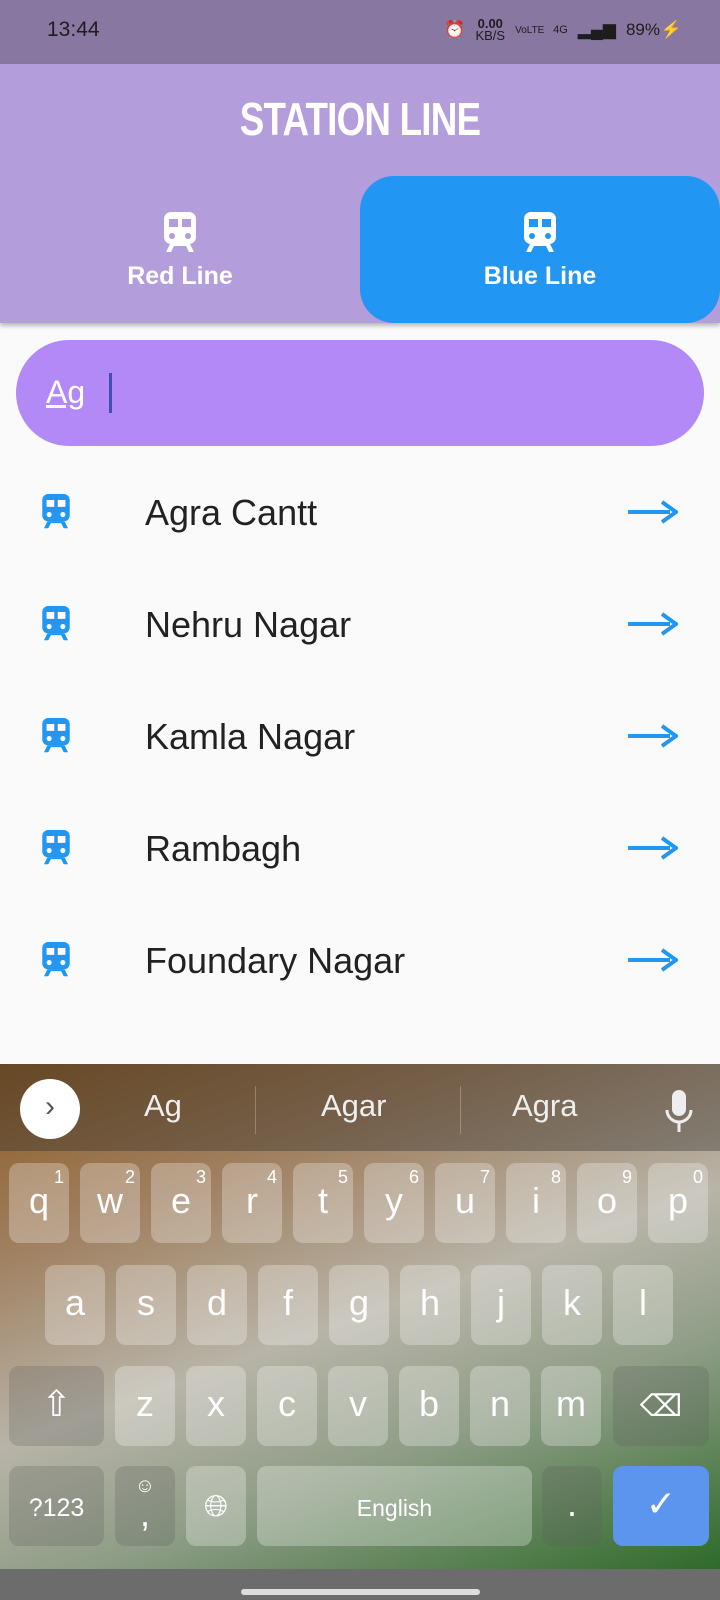 The height and width of the screenshot is (1600, 720). I want to click on key-u: u7, so click(465, 1203).